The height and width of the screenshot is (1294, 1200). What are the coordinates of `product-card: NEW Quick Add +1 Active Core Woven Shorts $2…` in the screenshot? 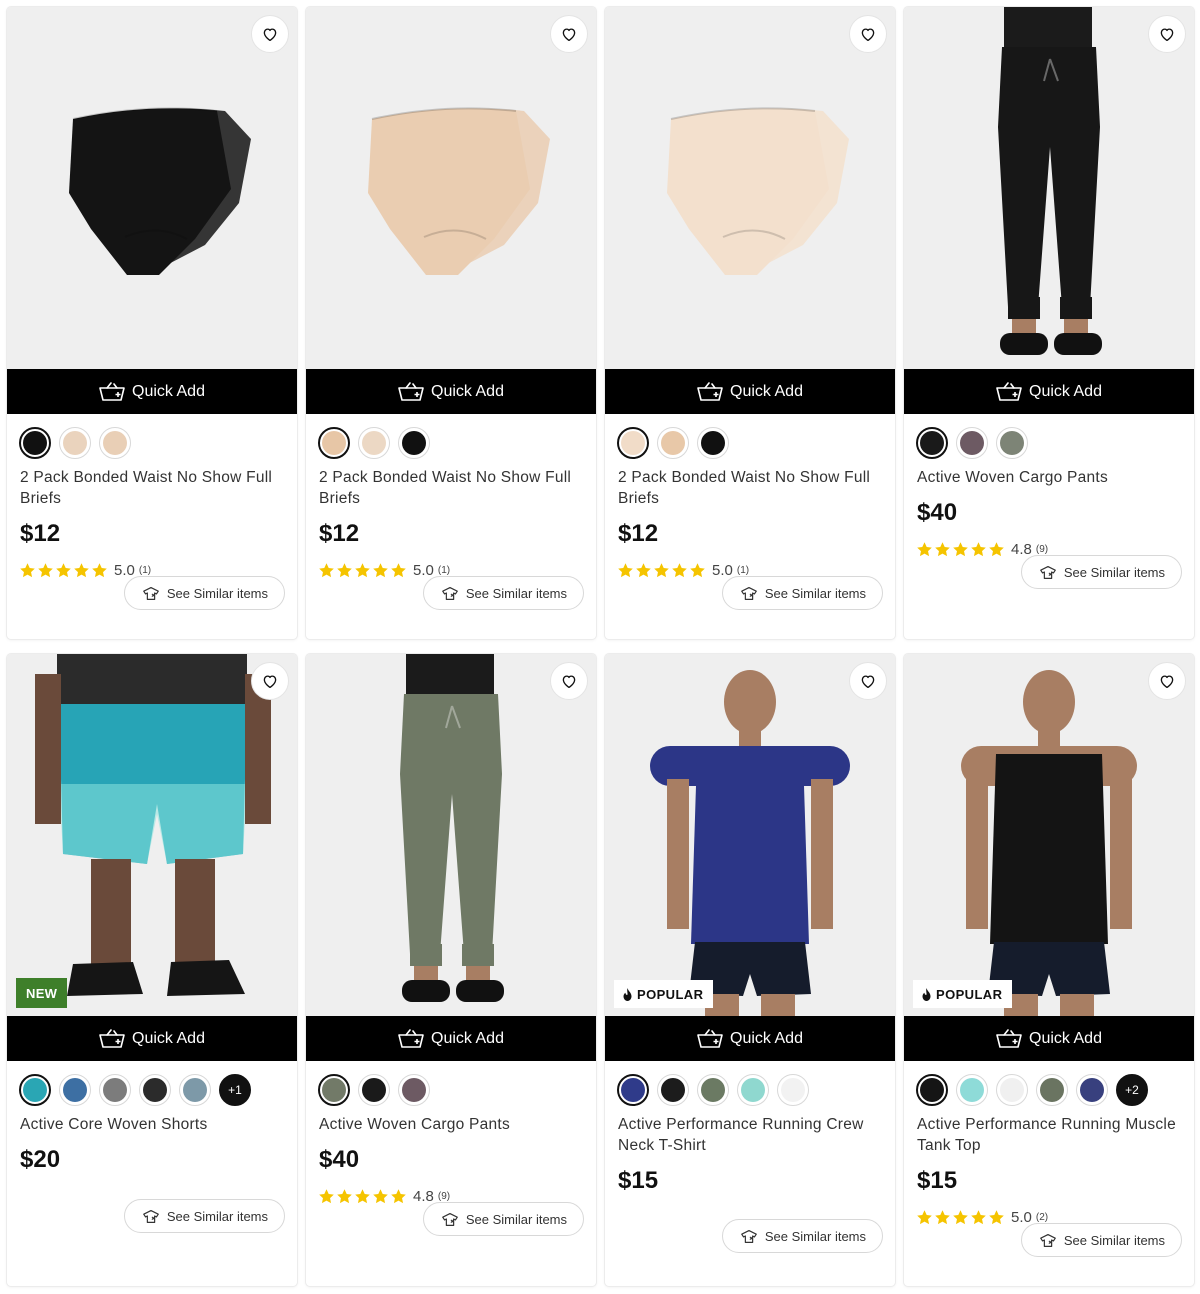 It's located at (152, 970).